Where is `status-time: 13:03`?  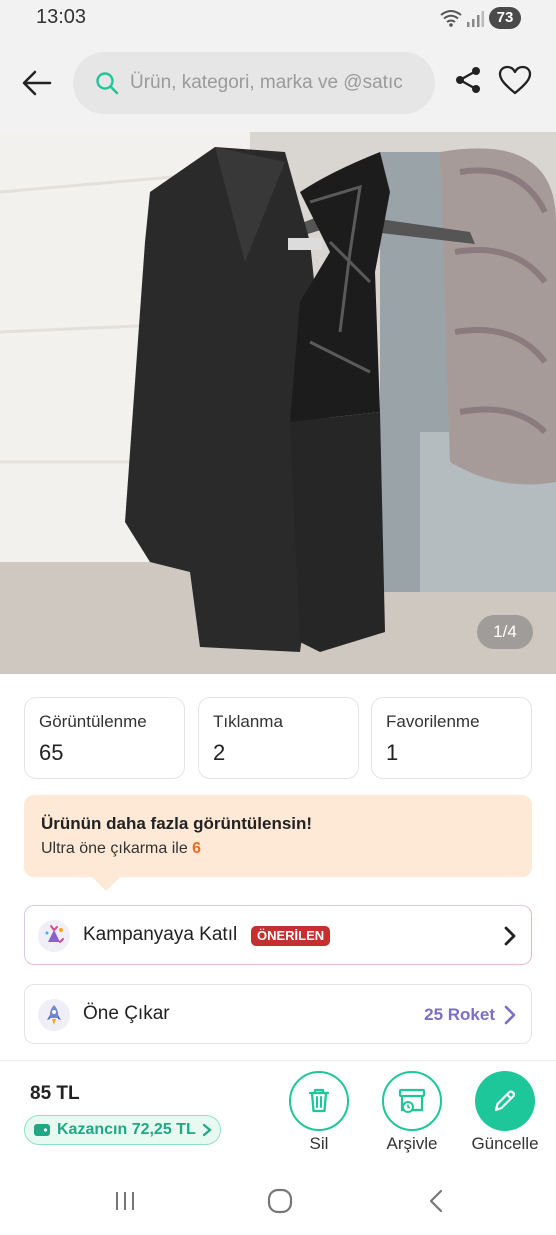 status-time: 13:03 is located at coordinates (61, 17).